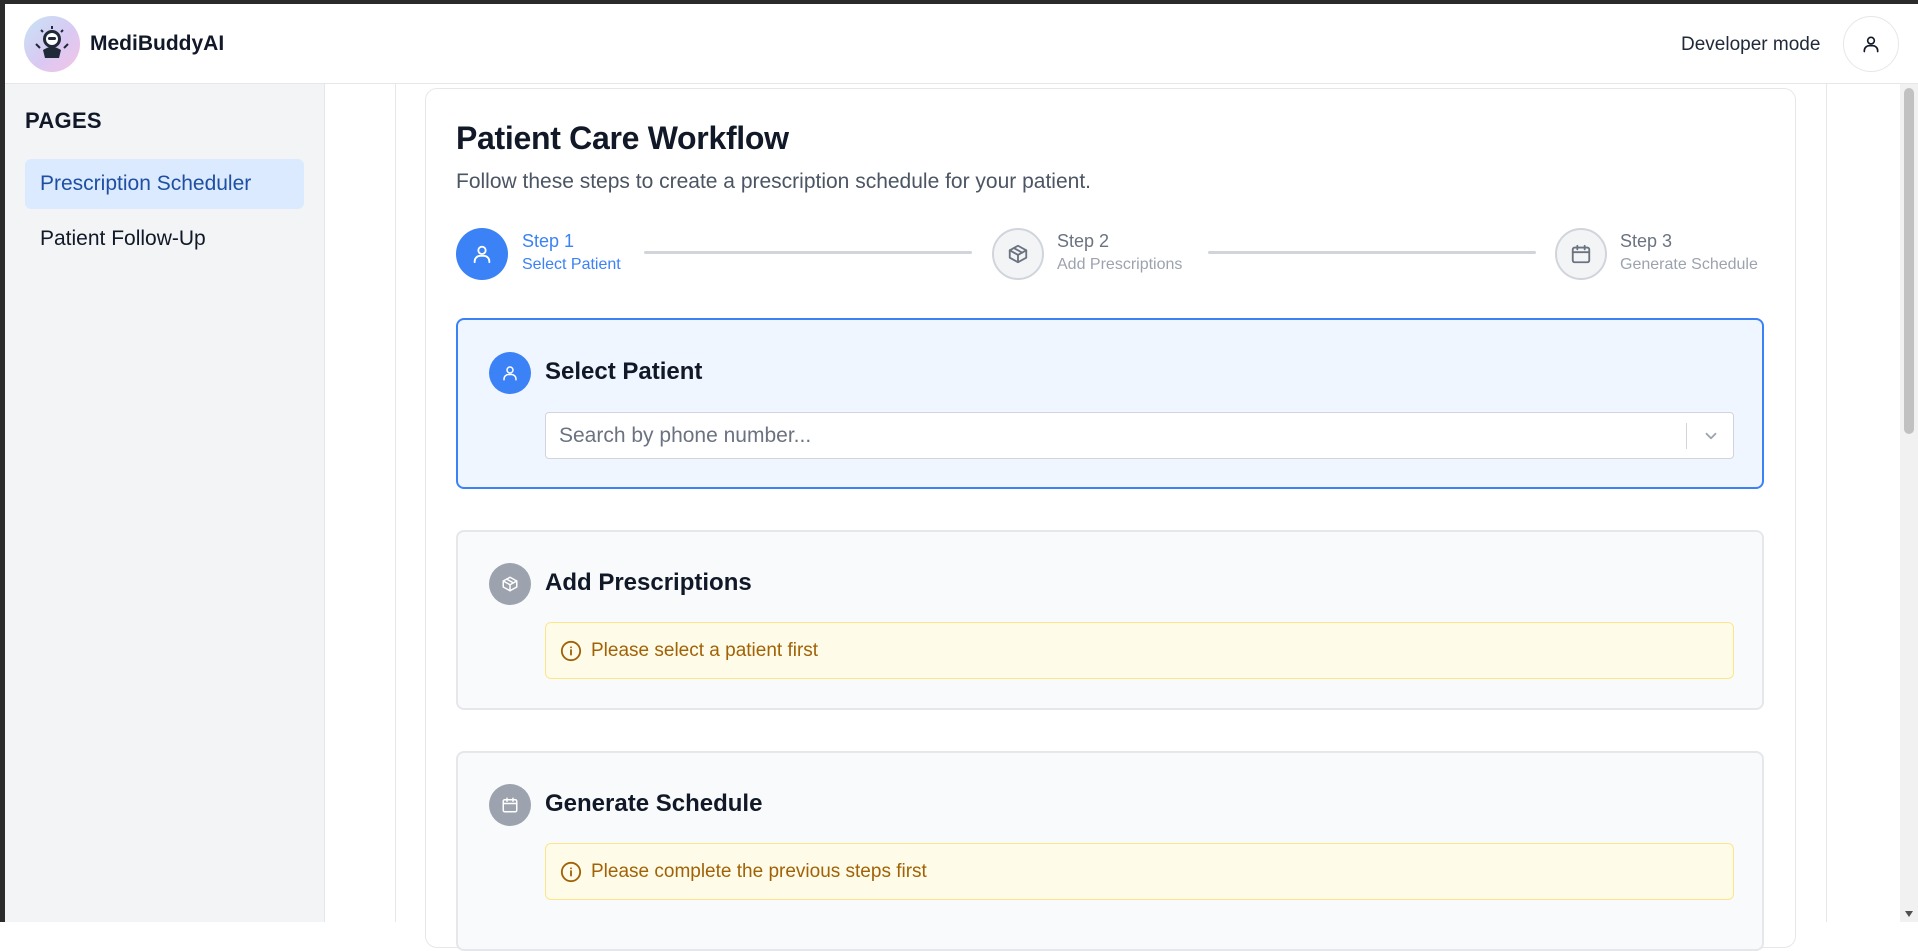 The image size is (1918, 951). Describe the element at coordinates (571, 264) in the screenshot. I see `step-1-sublabel: Select Patient` at that location.